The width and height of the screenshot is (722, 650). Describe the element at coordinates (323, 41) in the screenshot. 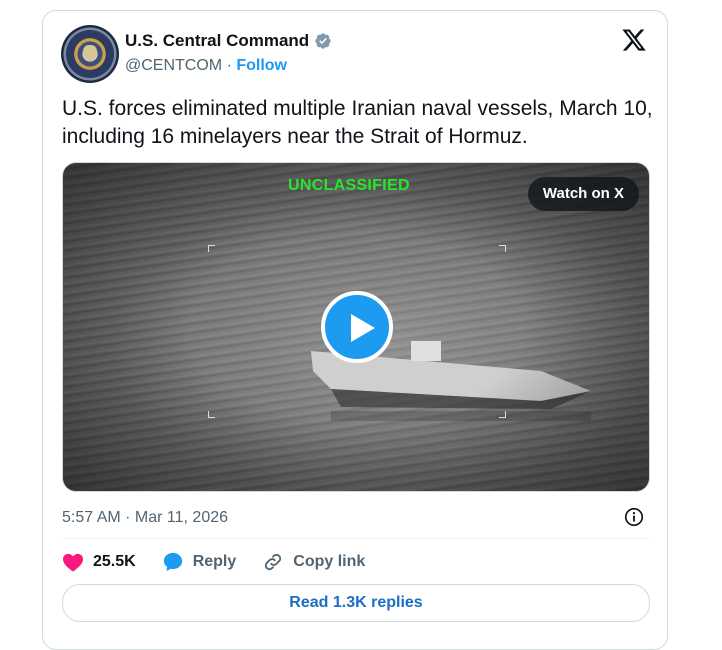

I see `verified-badge-icon` at that location.